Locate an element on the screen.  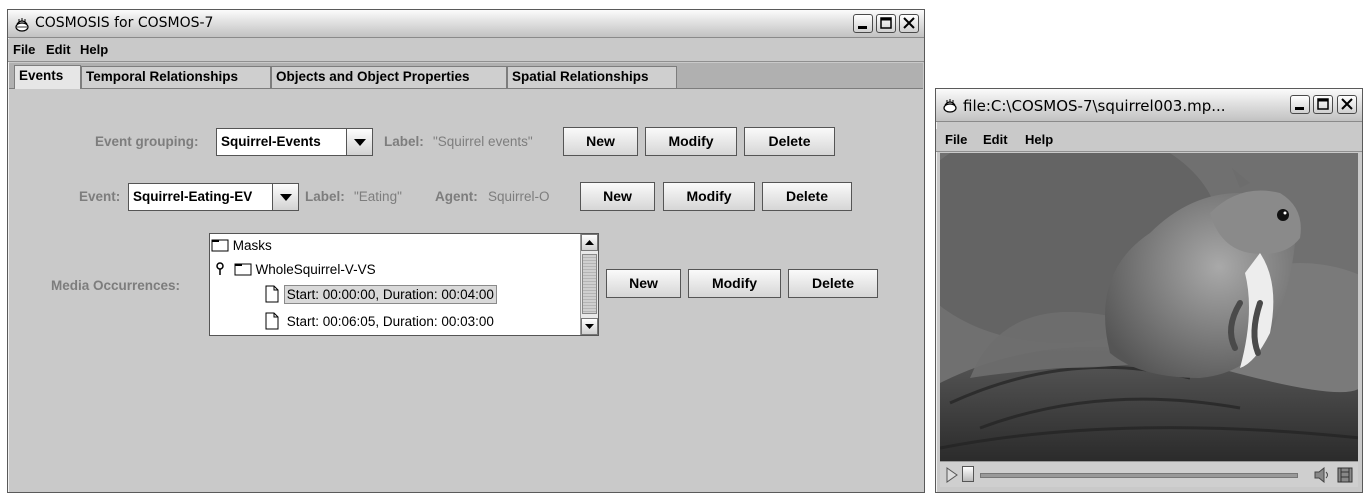
event-grouping-label-key: Label: is located at coordinates (404, 141).